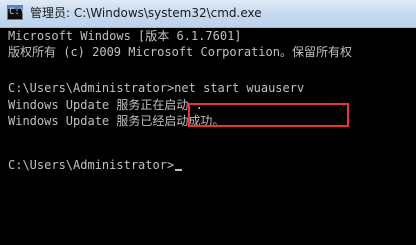 This screenshot has height=245, width=416. I want to click on console-prompt-line: C:\Users\Administrator>, so click(95, 165).